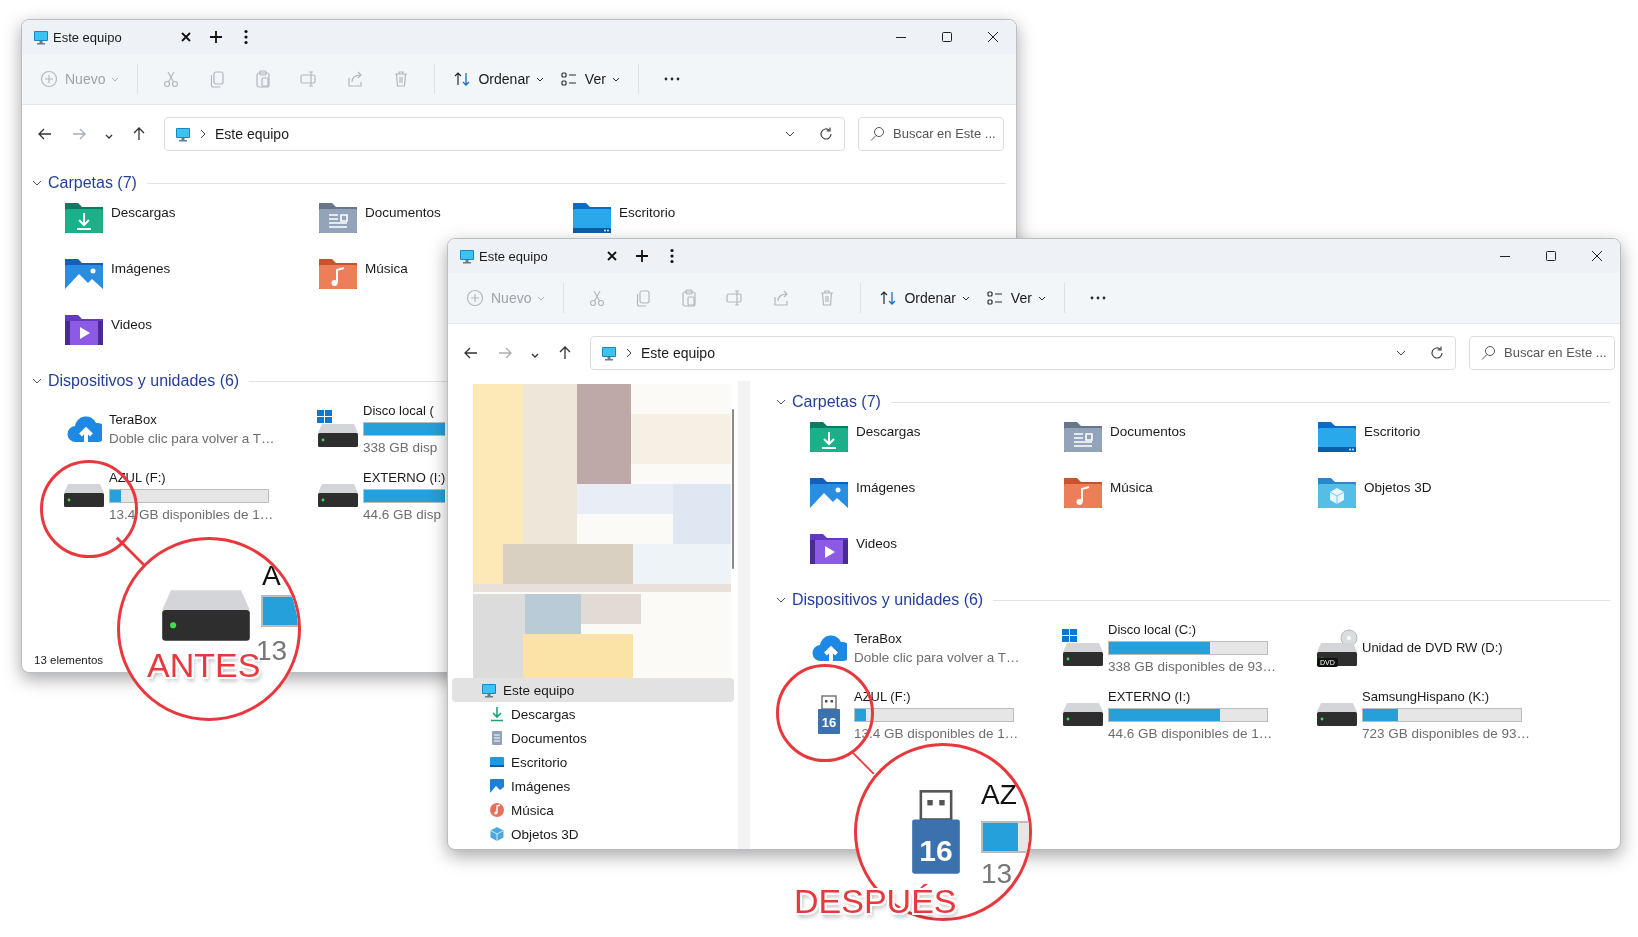 This screenshot has width=1638, height=937. I want to click on tree-item: Escritorio, so click(593, 762).